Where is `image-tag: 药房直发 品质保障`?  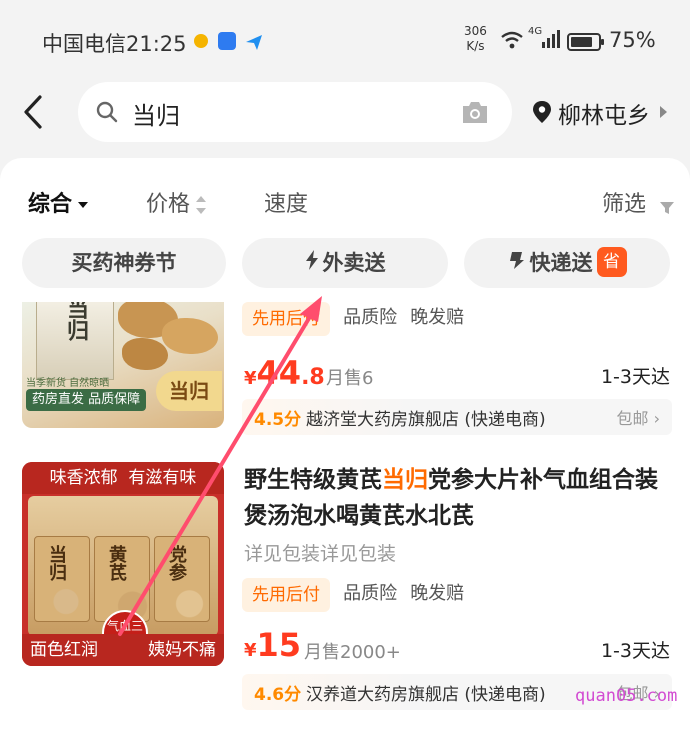
image-tag: 药房直发 品质保障 is located at coordinates (86, 400).